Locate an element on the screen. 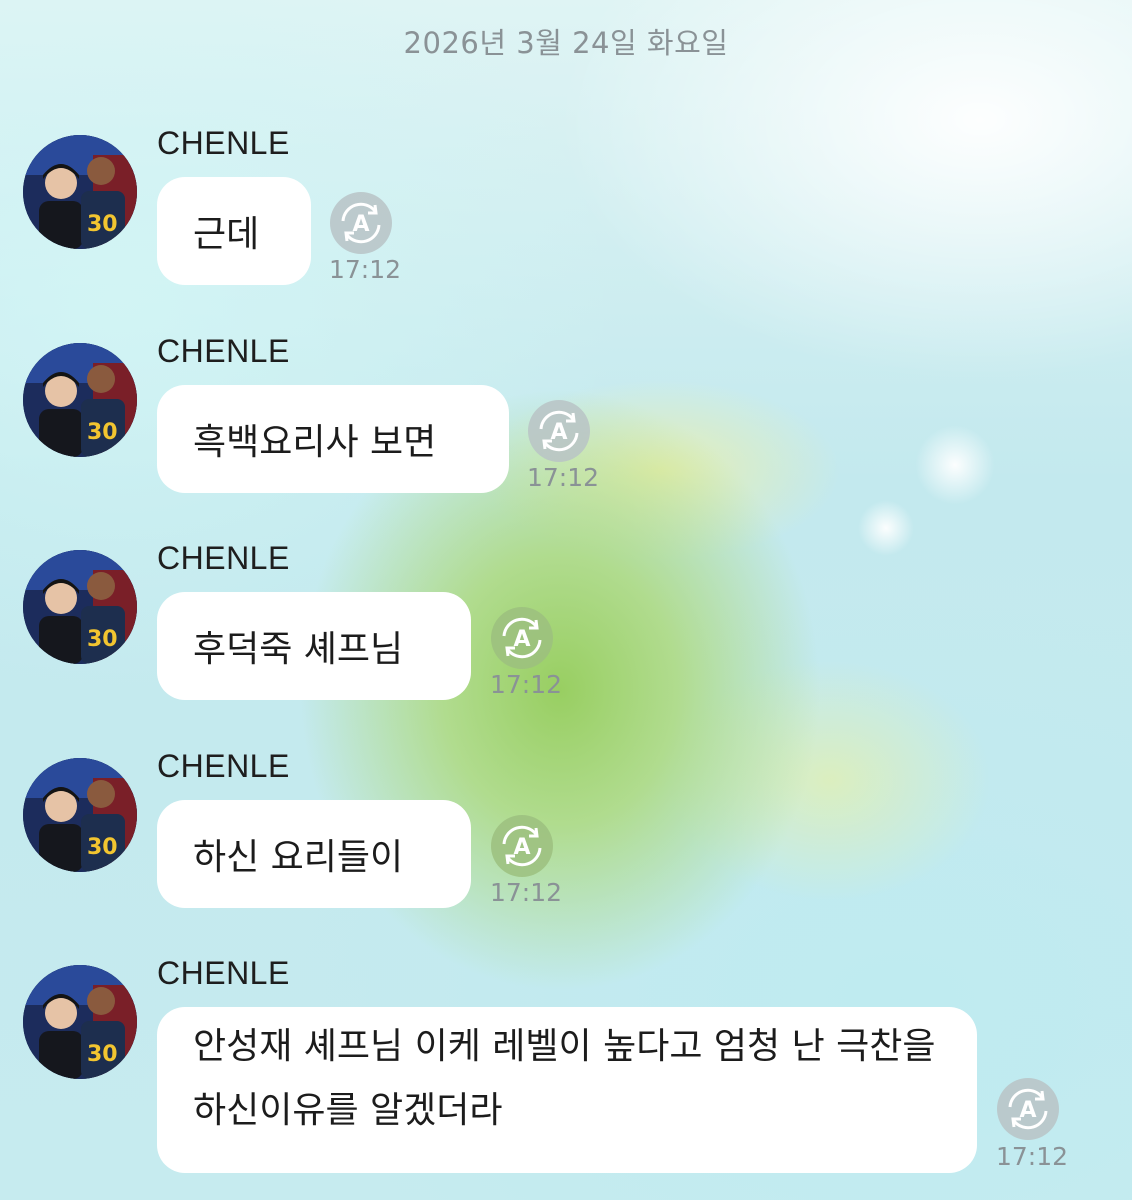  message-bubble: 흑백요리사 보면 is located at coordinates (333, 439).